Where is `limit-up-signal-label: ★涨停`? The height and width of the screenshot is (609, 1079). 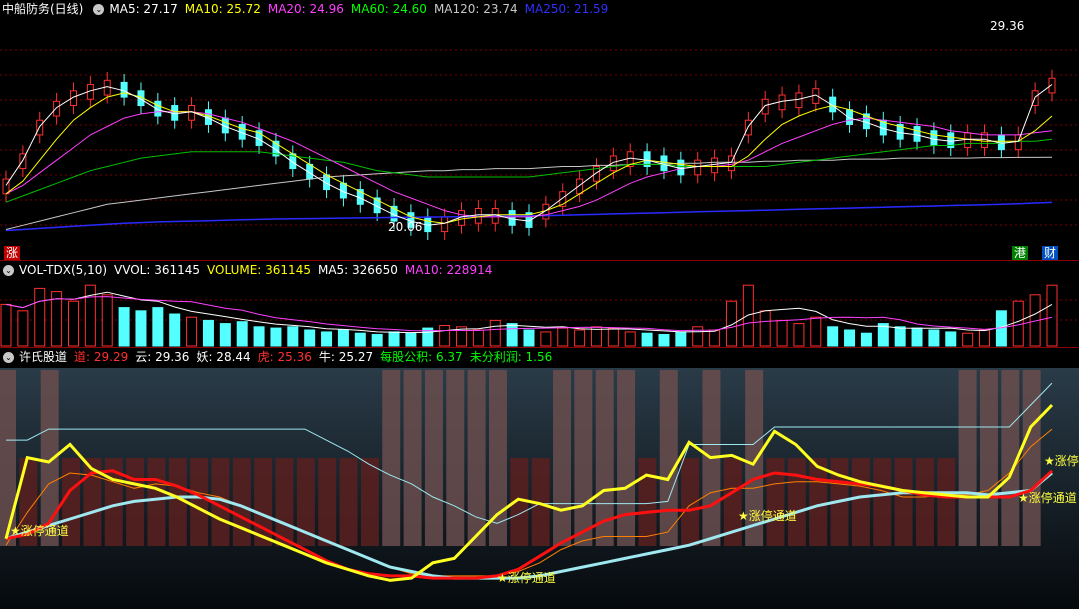
limit-up-signal-label: ★涨停 is located at coordinates (1061, 460).